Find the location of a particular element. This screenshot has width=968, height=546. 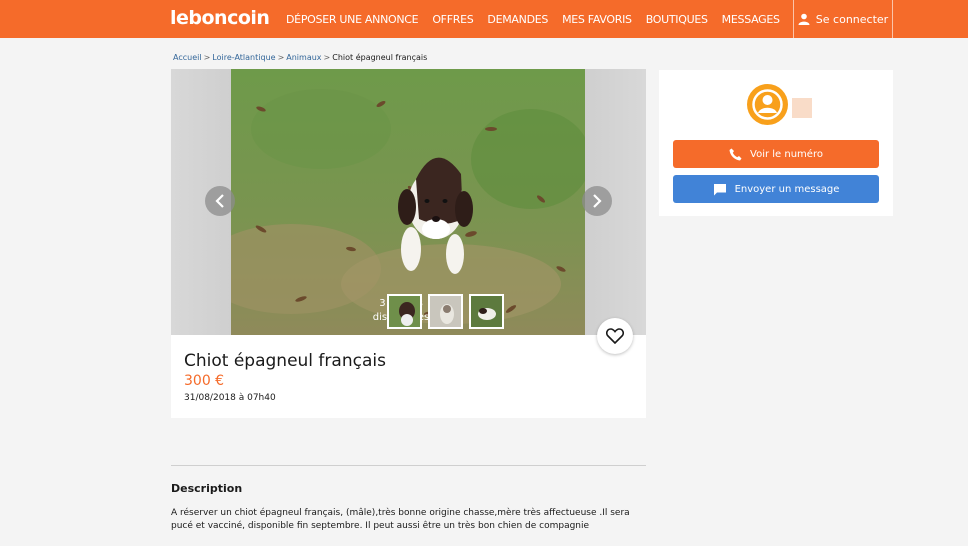

user-icon is located at coordinates (804, 19).